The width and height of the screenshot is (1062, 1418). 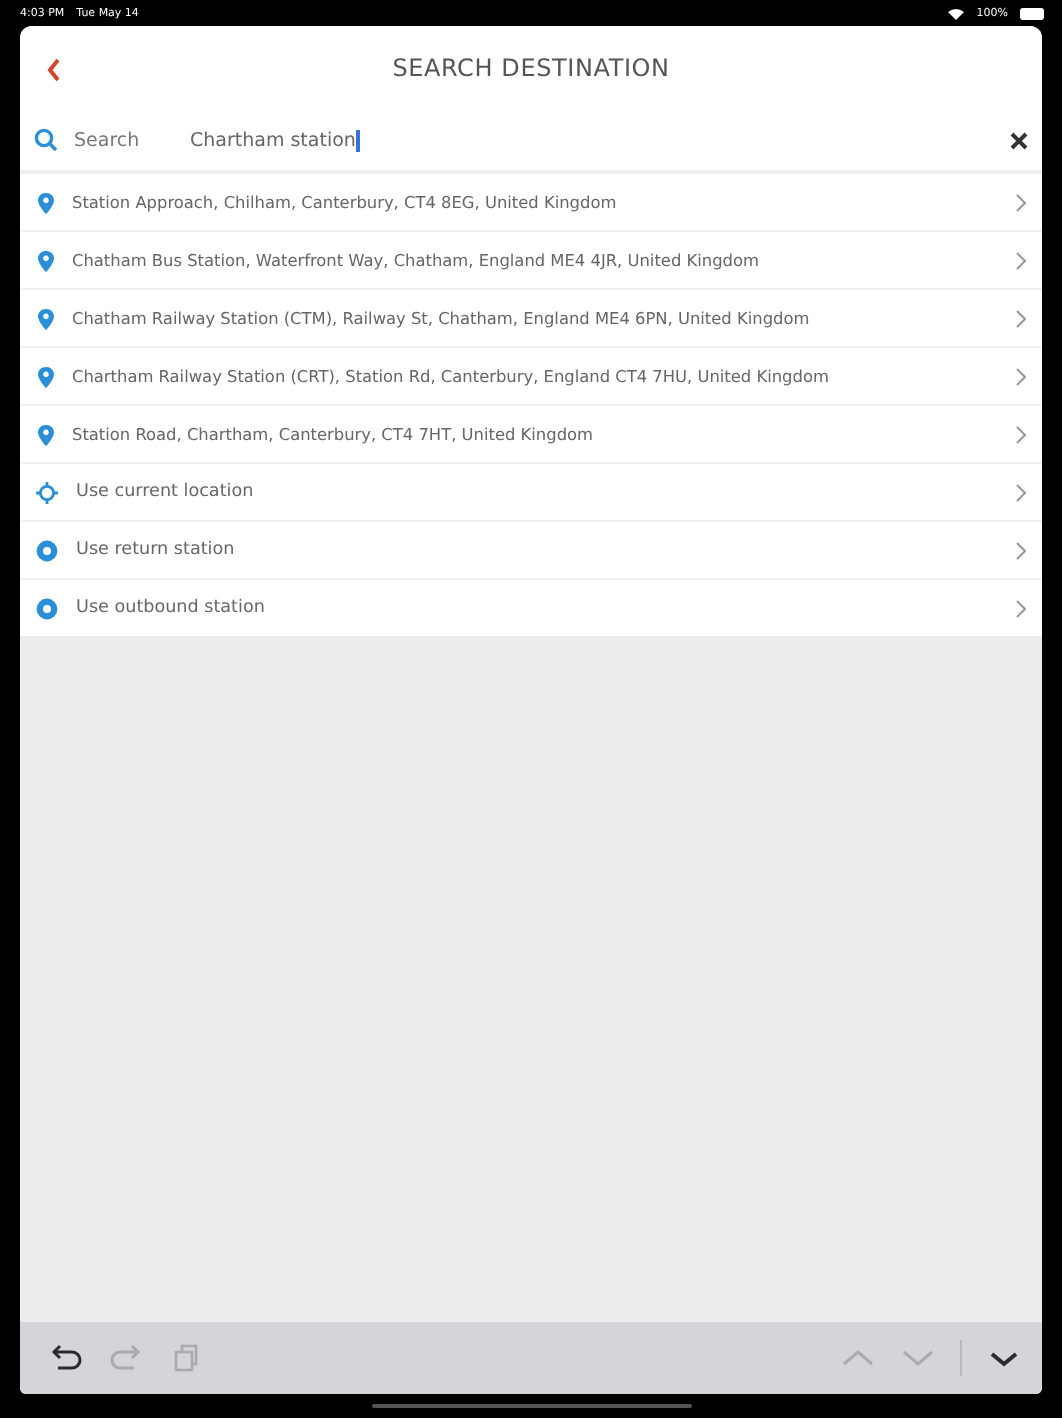 I want to click on result-text: Chatham Bus Station, Waterfront Way, Chatham, England ME4 4JR, United Kingdom, so click(x=416, y=260).